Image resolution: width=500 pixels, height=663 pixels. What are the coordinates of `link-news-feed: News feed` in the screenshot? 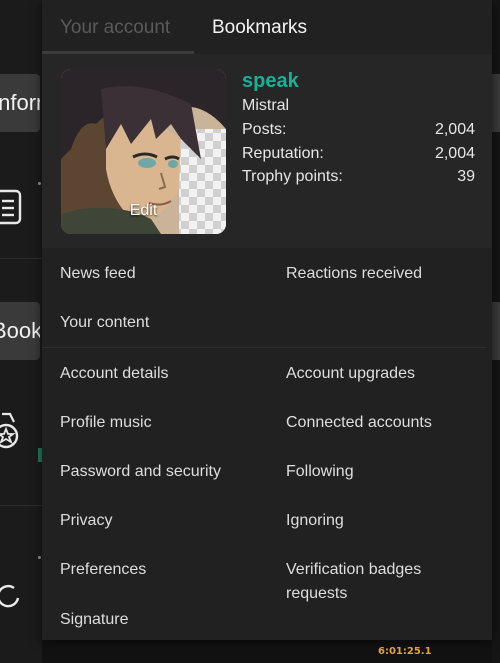 It's located at (98, 274).